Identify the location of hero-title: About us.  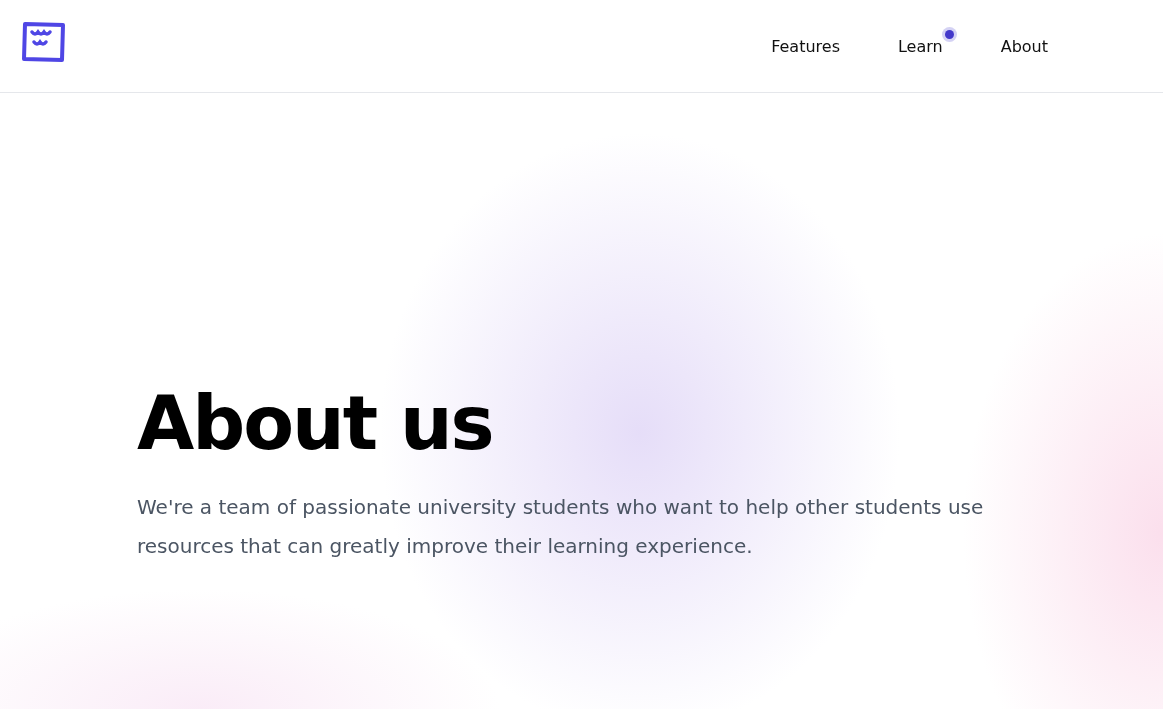
(315, 423).